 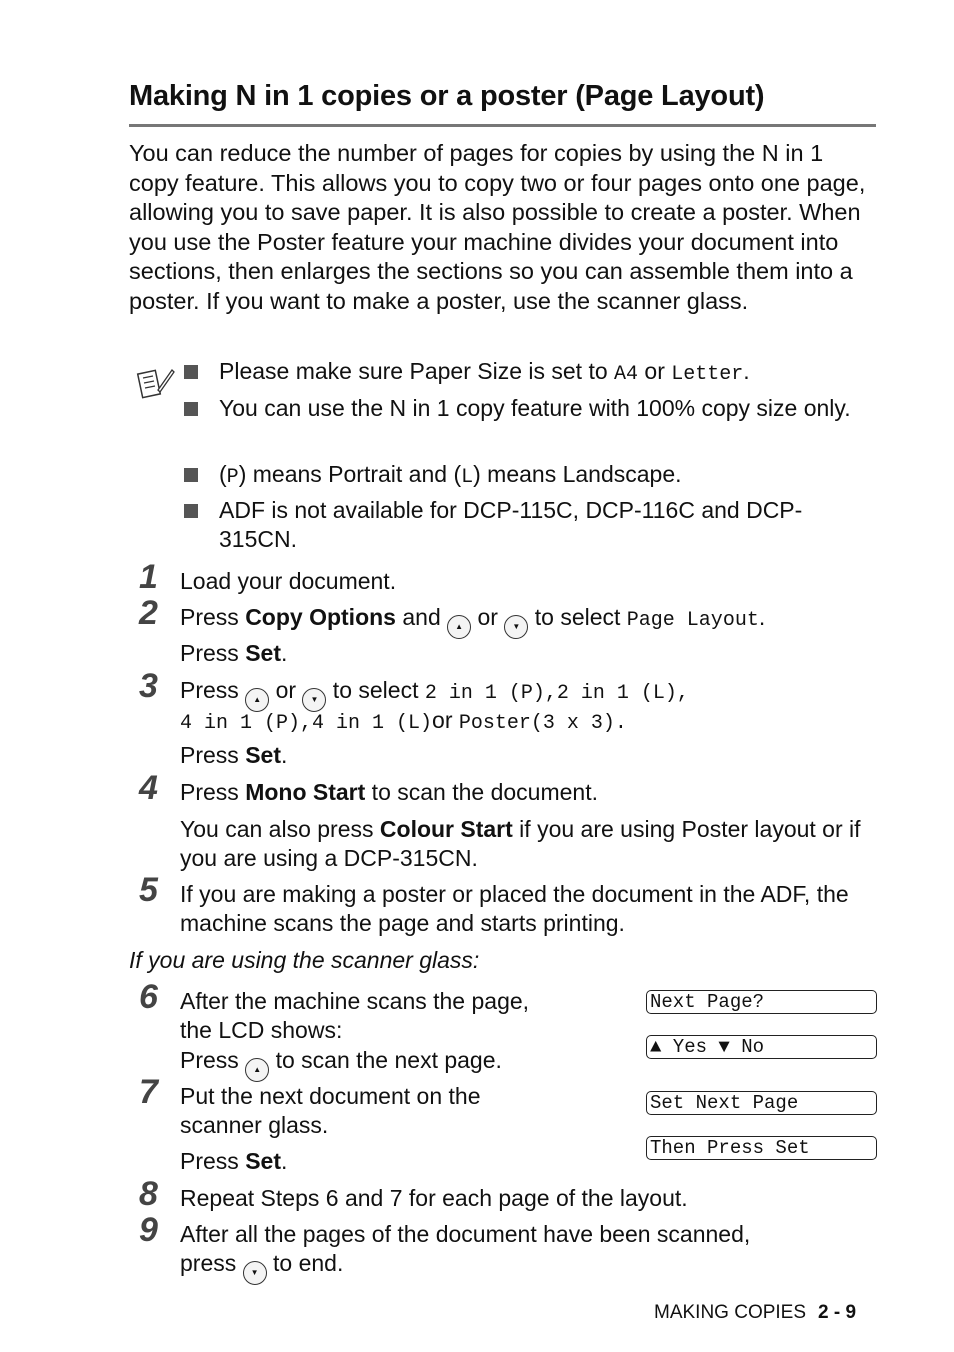 I want to click on step-2-press-set: Press Set., so click(x=234, y=653).